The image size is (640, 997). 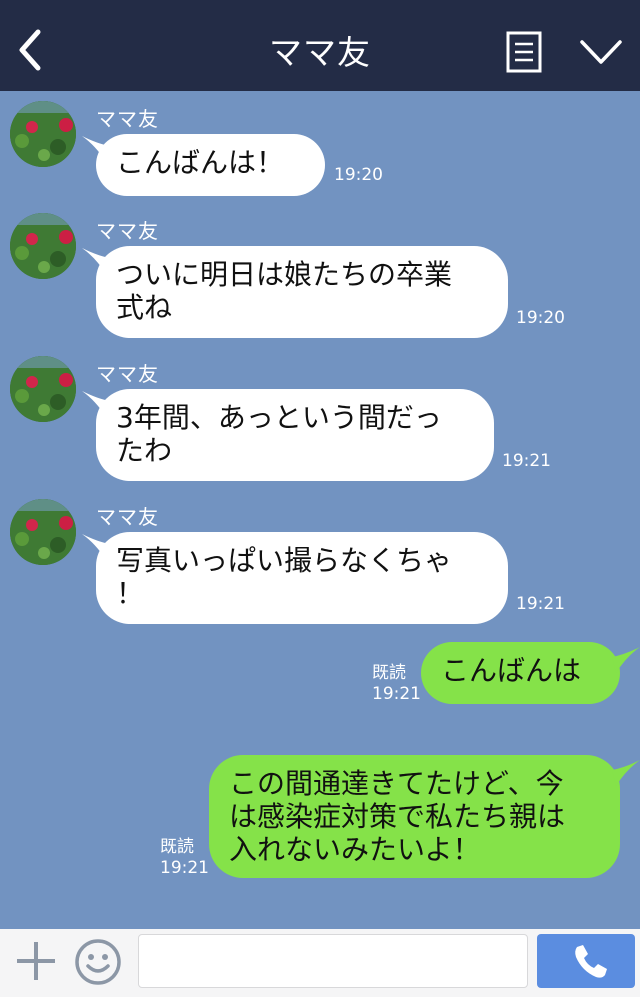 I want to click on message-line: は感染症対策で私たち親は, so click(x=397, y=816).